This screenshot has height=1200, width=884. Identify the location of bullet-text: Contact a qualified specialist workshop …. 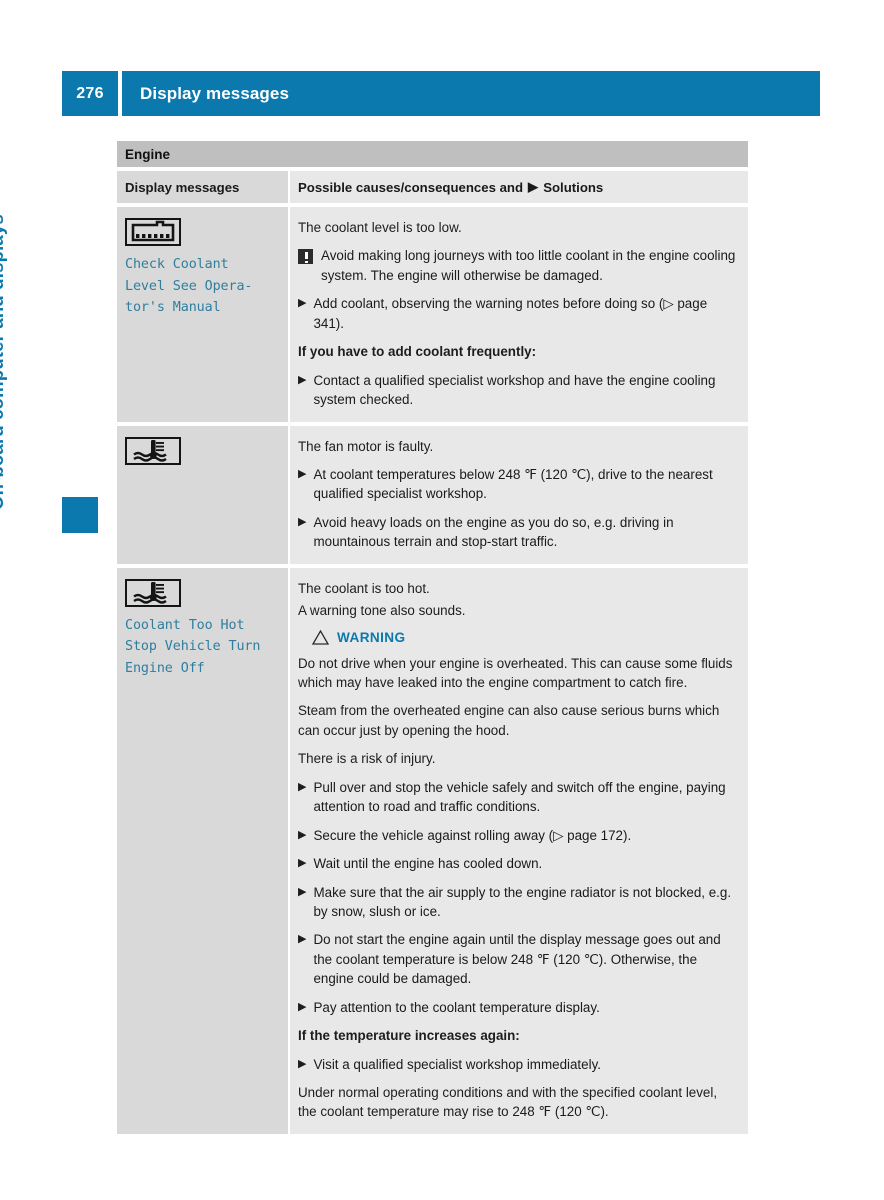
(514, 390).